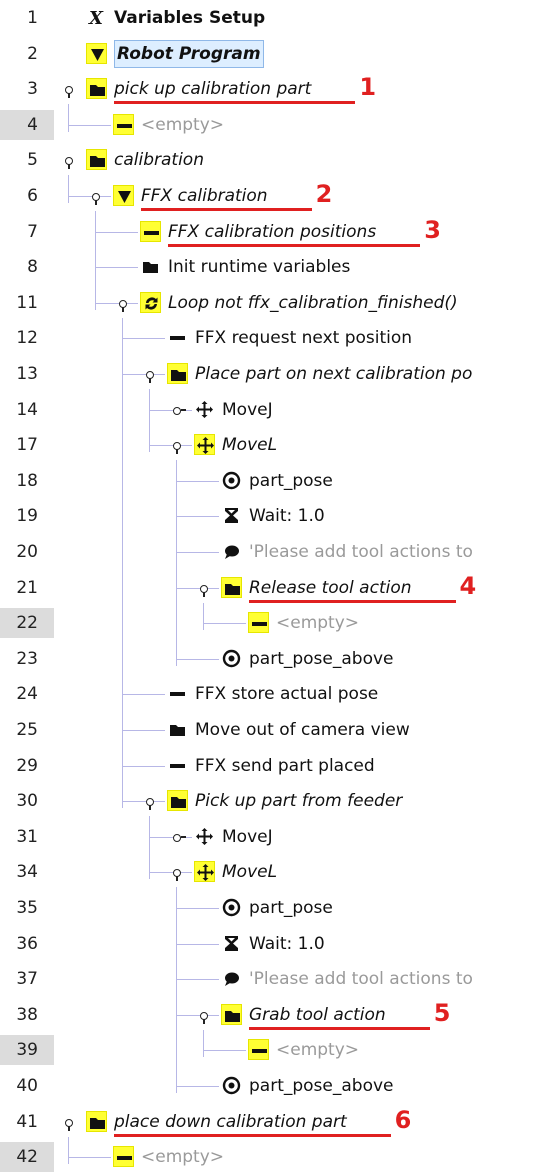 The image size is (543, 1176). What do you see at coordinates (189, 18) in the screenshot?
I see `node-label: Variables Setup` at bounding box center [189, 18].